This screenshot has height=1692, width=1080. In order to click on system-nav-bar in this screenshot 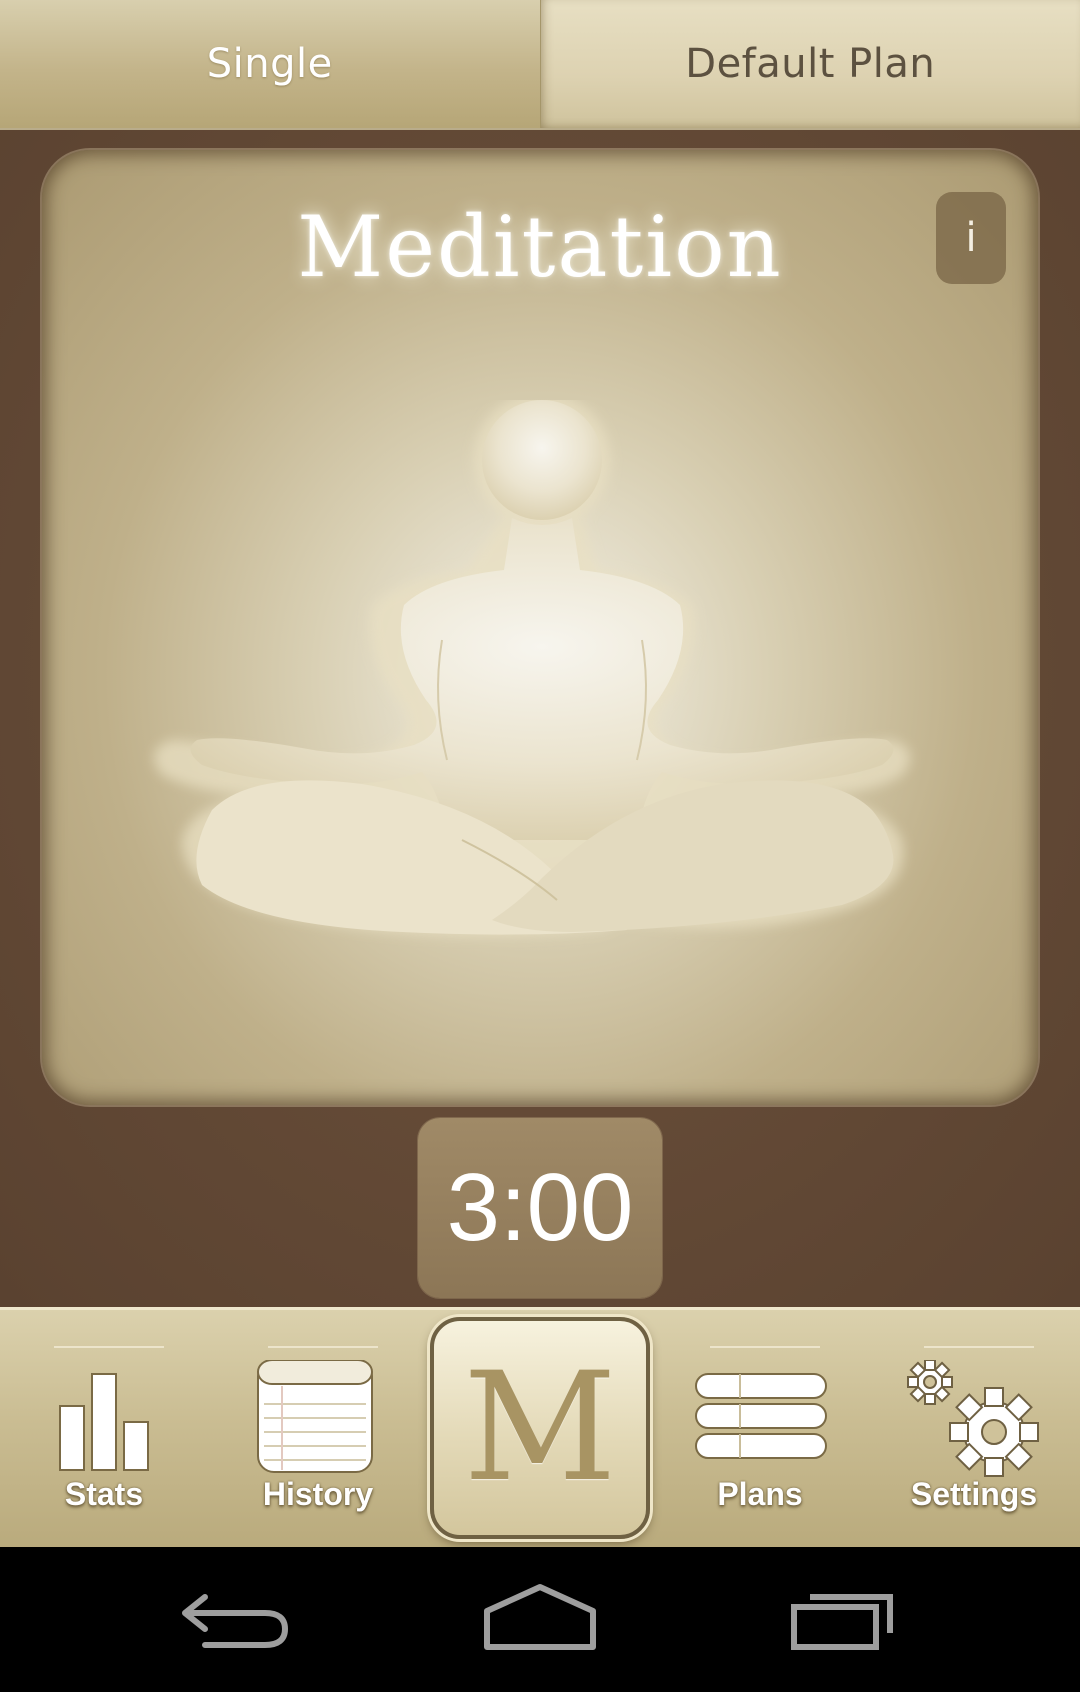, I will do `click(540, 1619)`.